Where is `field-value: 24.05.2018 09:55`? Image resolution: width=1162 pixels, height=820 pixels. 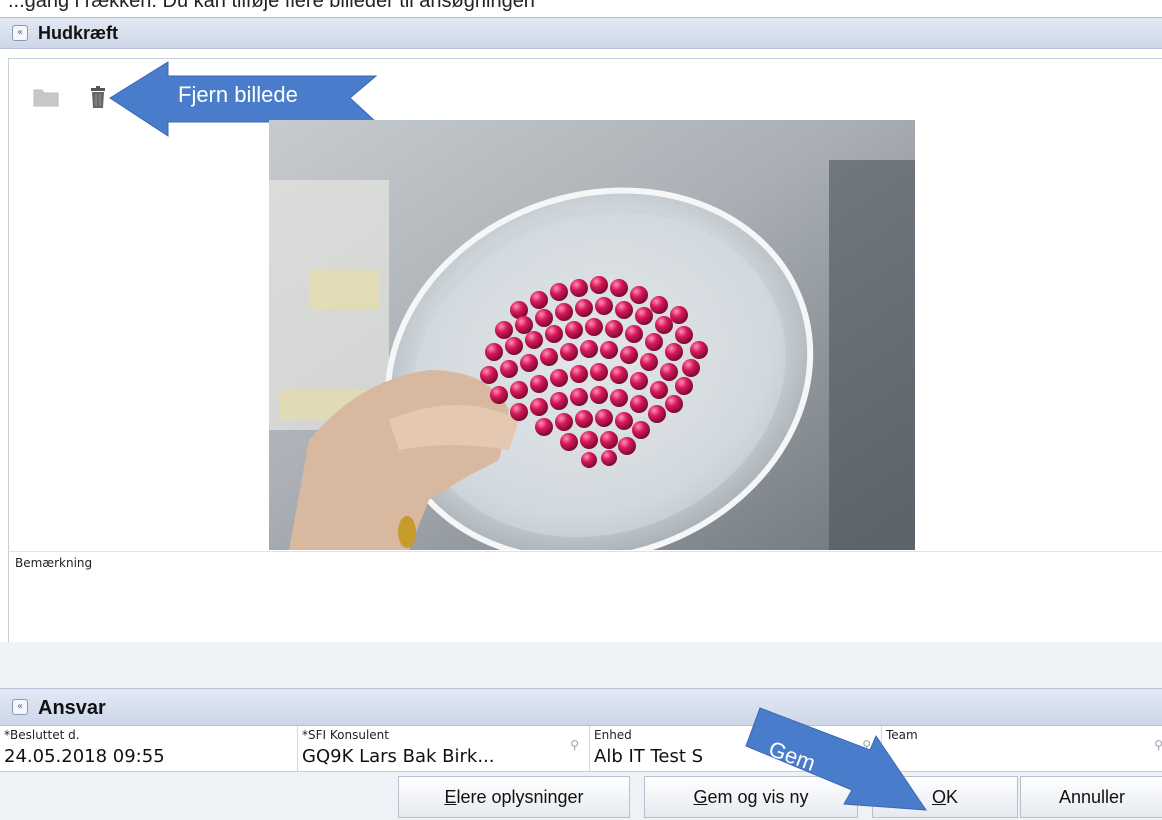 field-value: 24.05.2018 09:55 is located at coordinates (84, 756).